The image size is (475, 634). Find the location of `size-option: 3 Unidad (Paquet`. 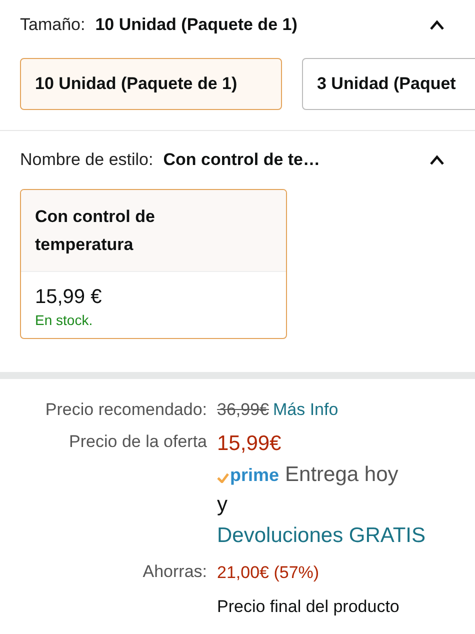

size-option: 3 Unidad (Paquet is located at coordinates (388, 84).